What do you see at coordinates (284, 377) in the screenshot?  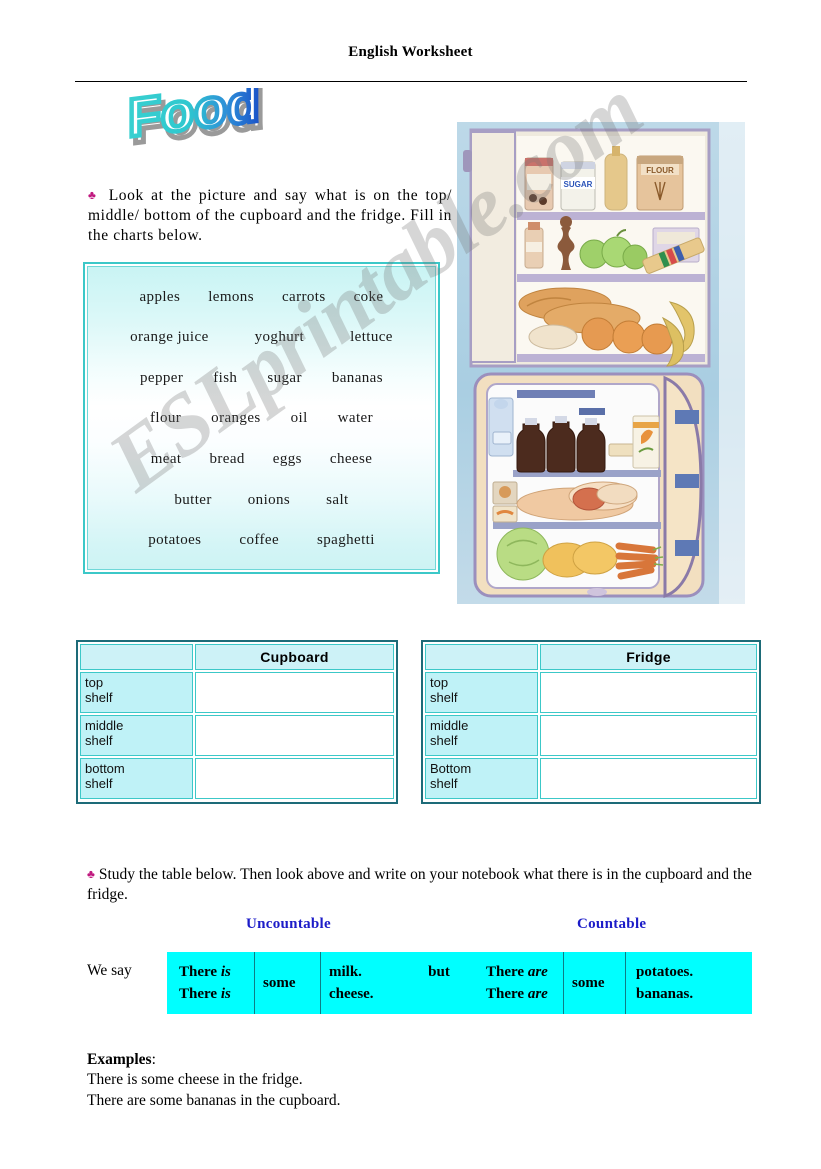 I see `word-bank-word: sugar` at bounding box center [284, 377].